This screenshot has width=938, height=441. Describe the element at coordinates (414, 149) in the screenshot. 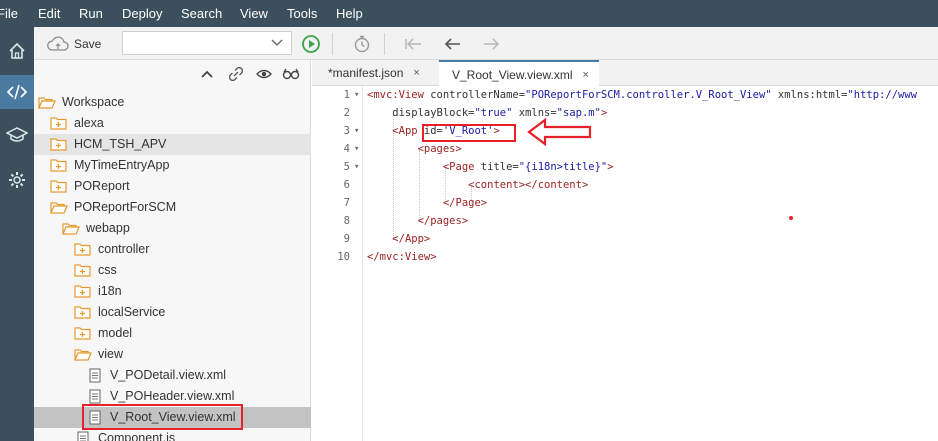

I see `code-line: <pages>` at that location.